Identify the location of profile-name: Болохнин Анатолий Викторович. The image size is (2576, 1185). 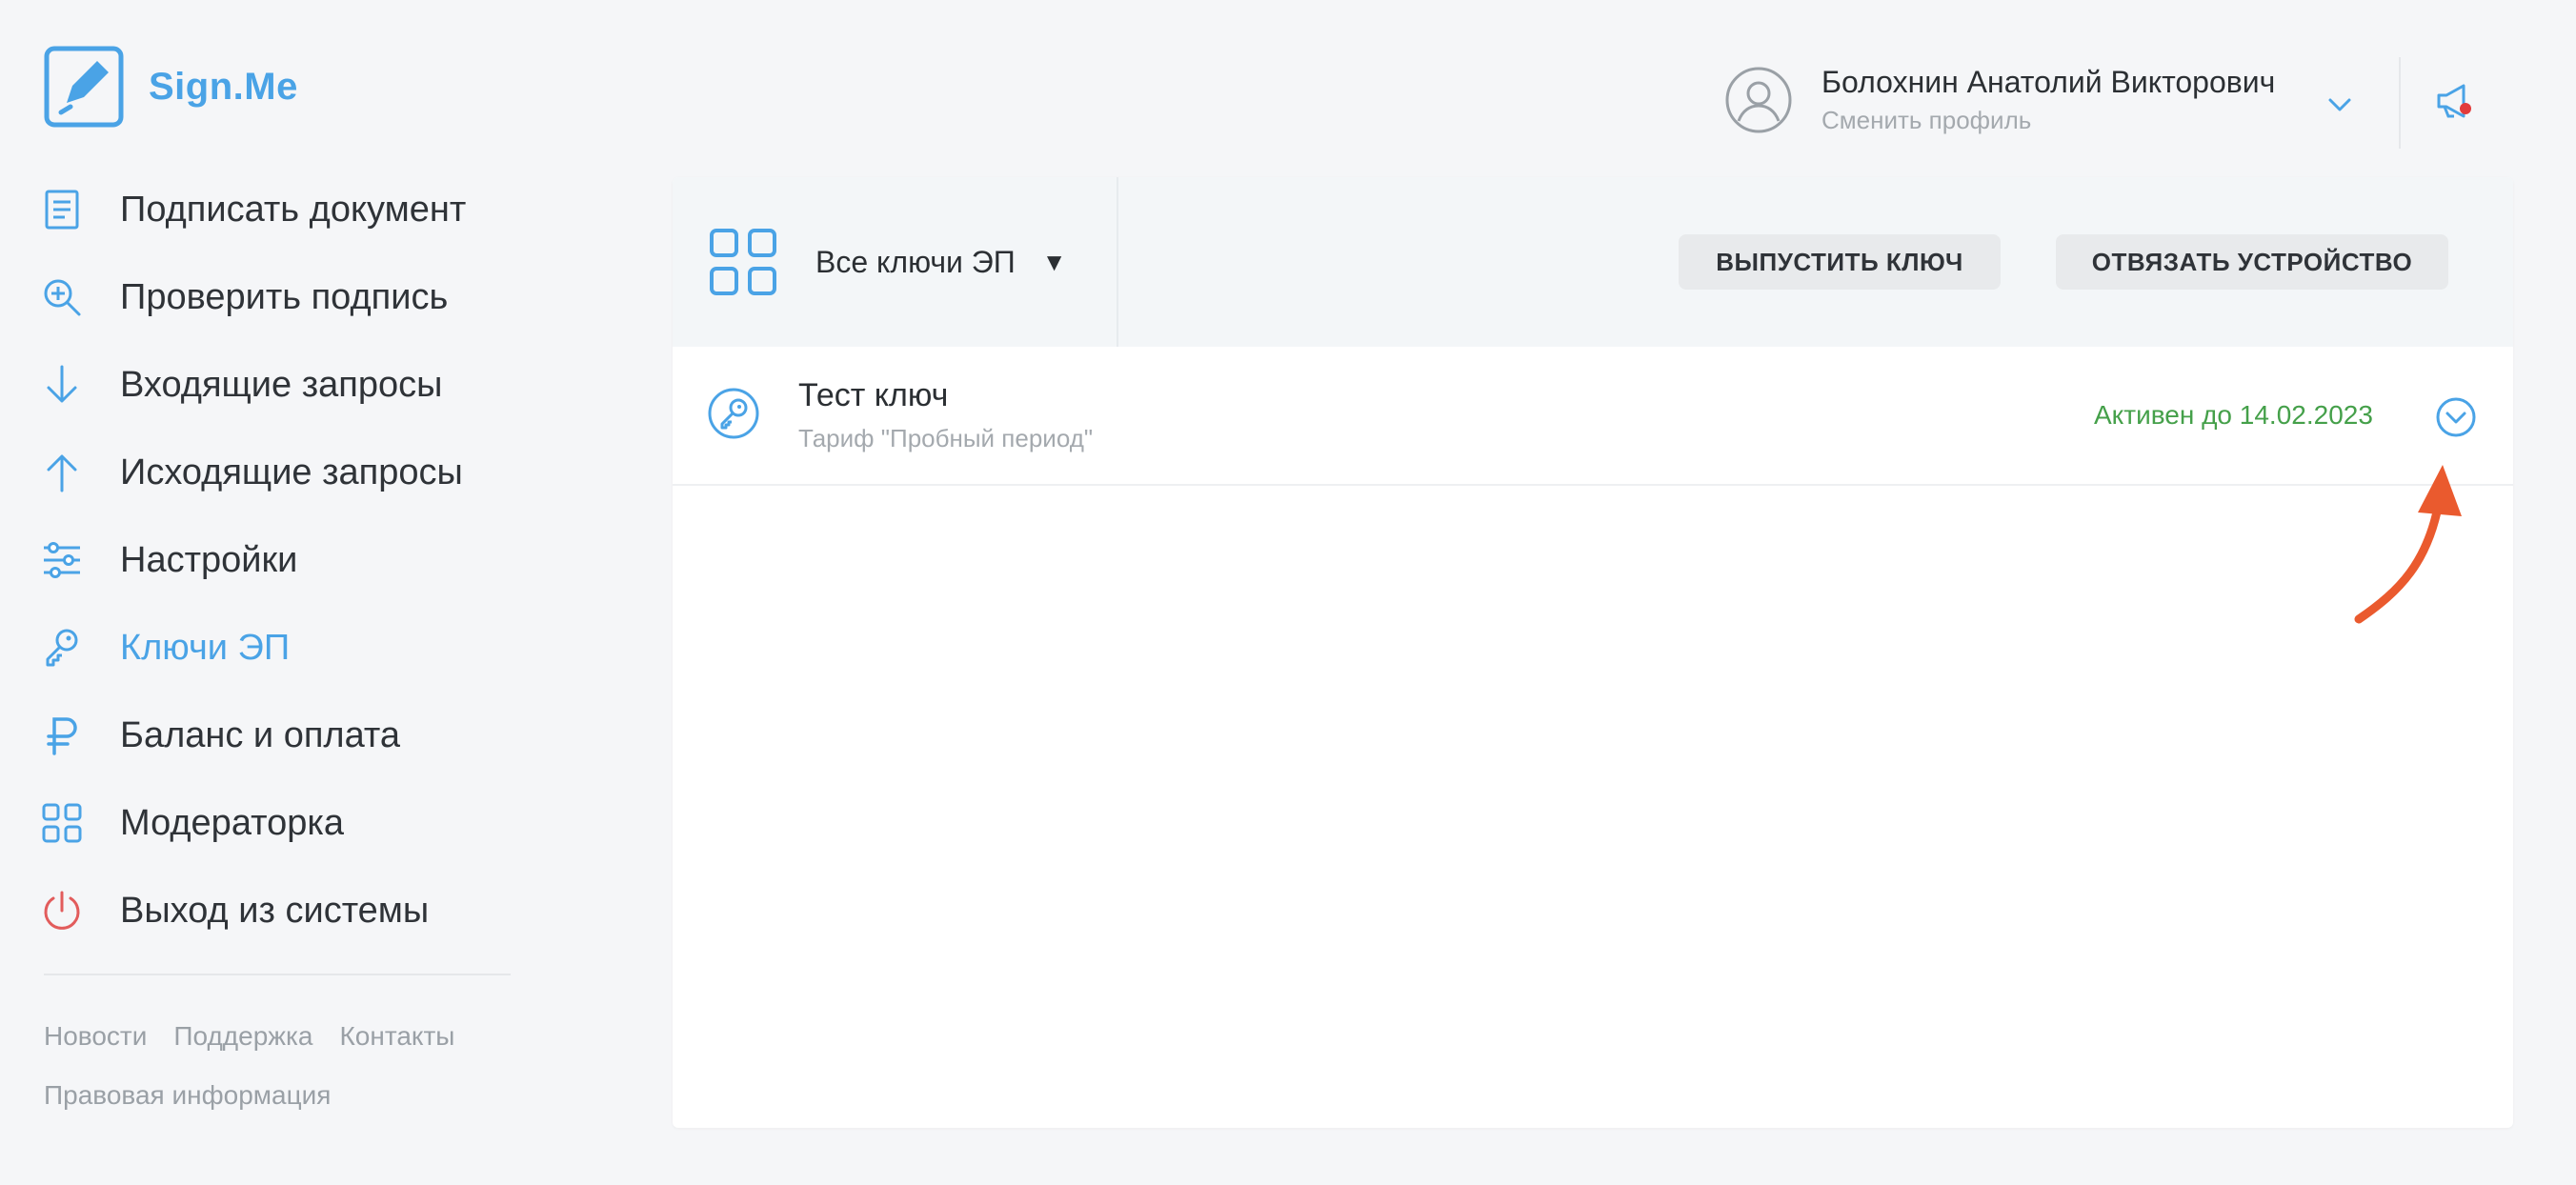
(2048, 82).